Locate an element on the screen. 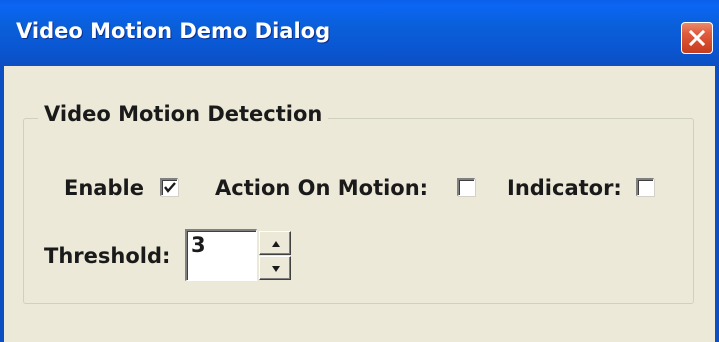 This screenshot has width=719, height=342. close-x-icon is located at coordinates (697, 38).